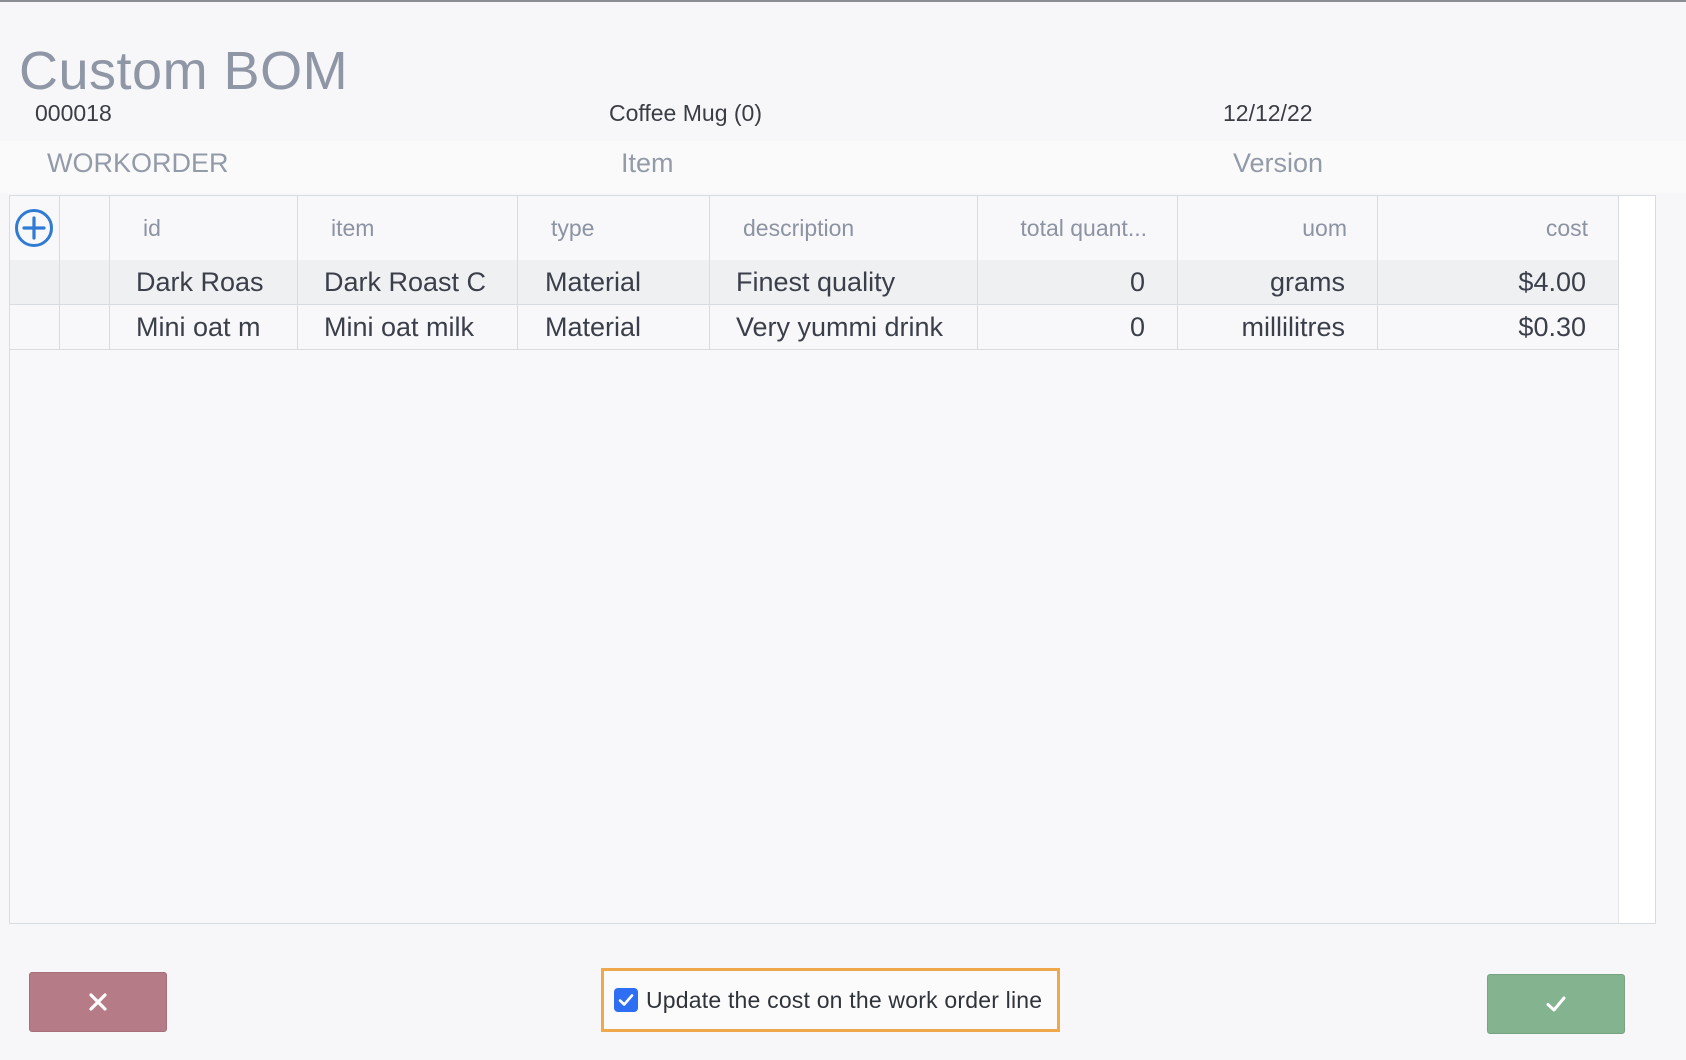 The width and height of the screenshot is (1686, 1060). I want to click on column-header-item: item, so click(408, 228).